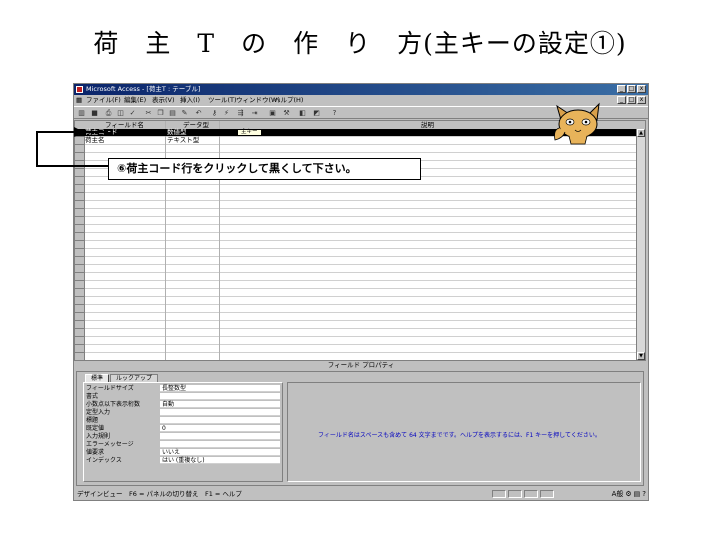 The image size is (720, 540). I want to click on property-row: 書式, so click(184, 397).